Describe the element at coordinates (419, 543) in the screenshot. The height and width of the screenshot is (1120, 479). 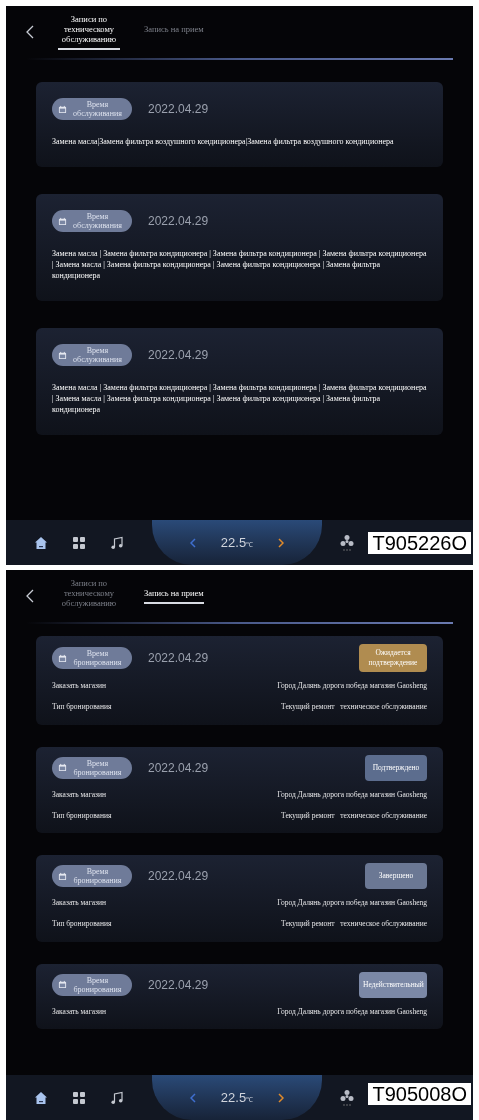
I see `figure-label: T905226O` at that location.